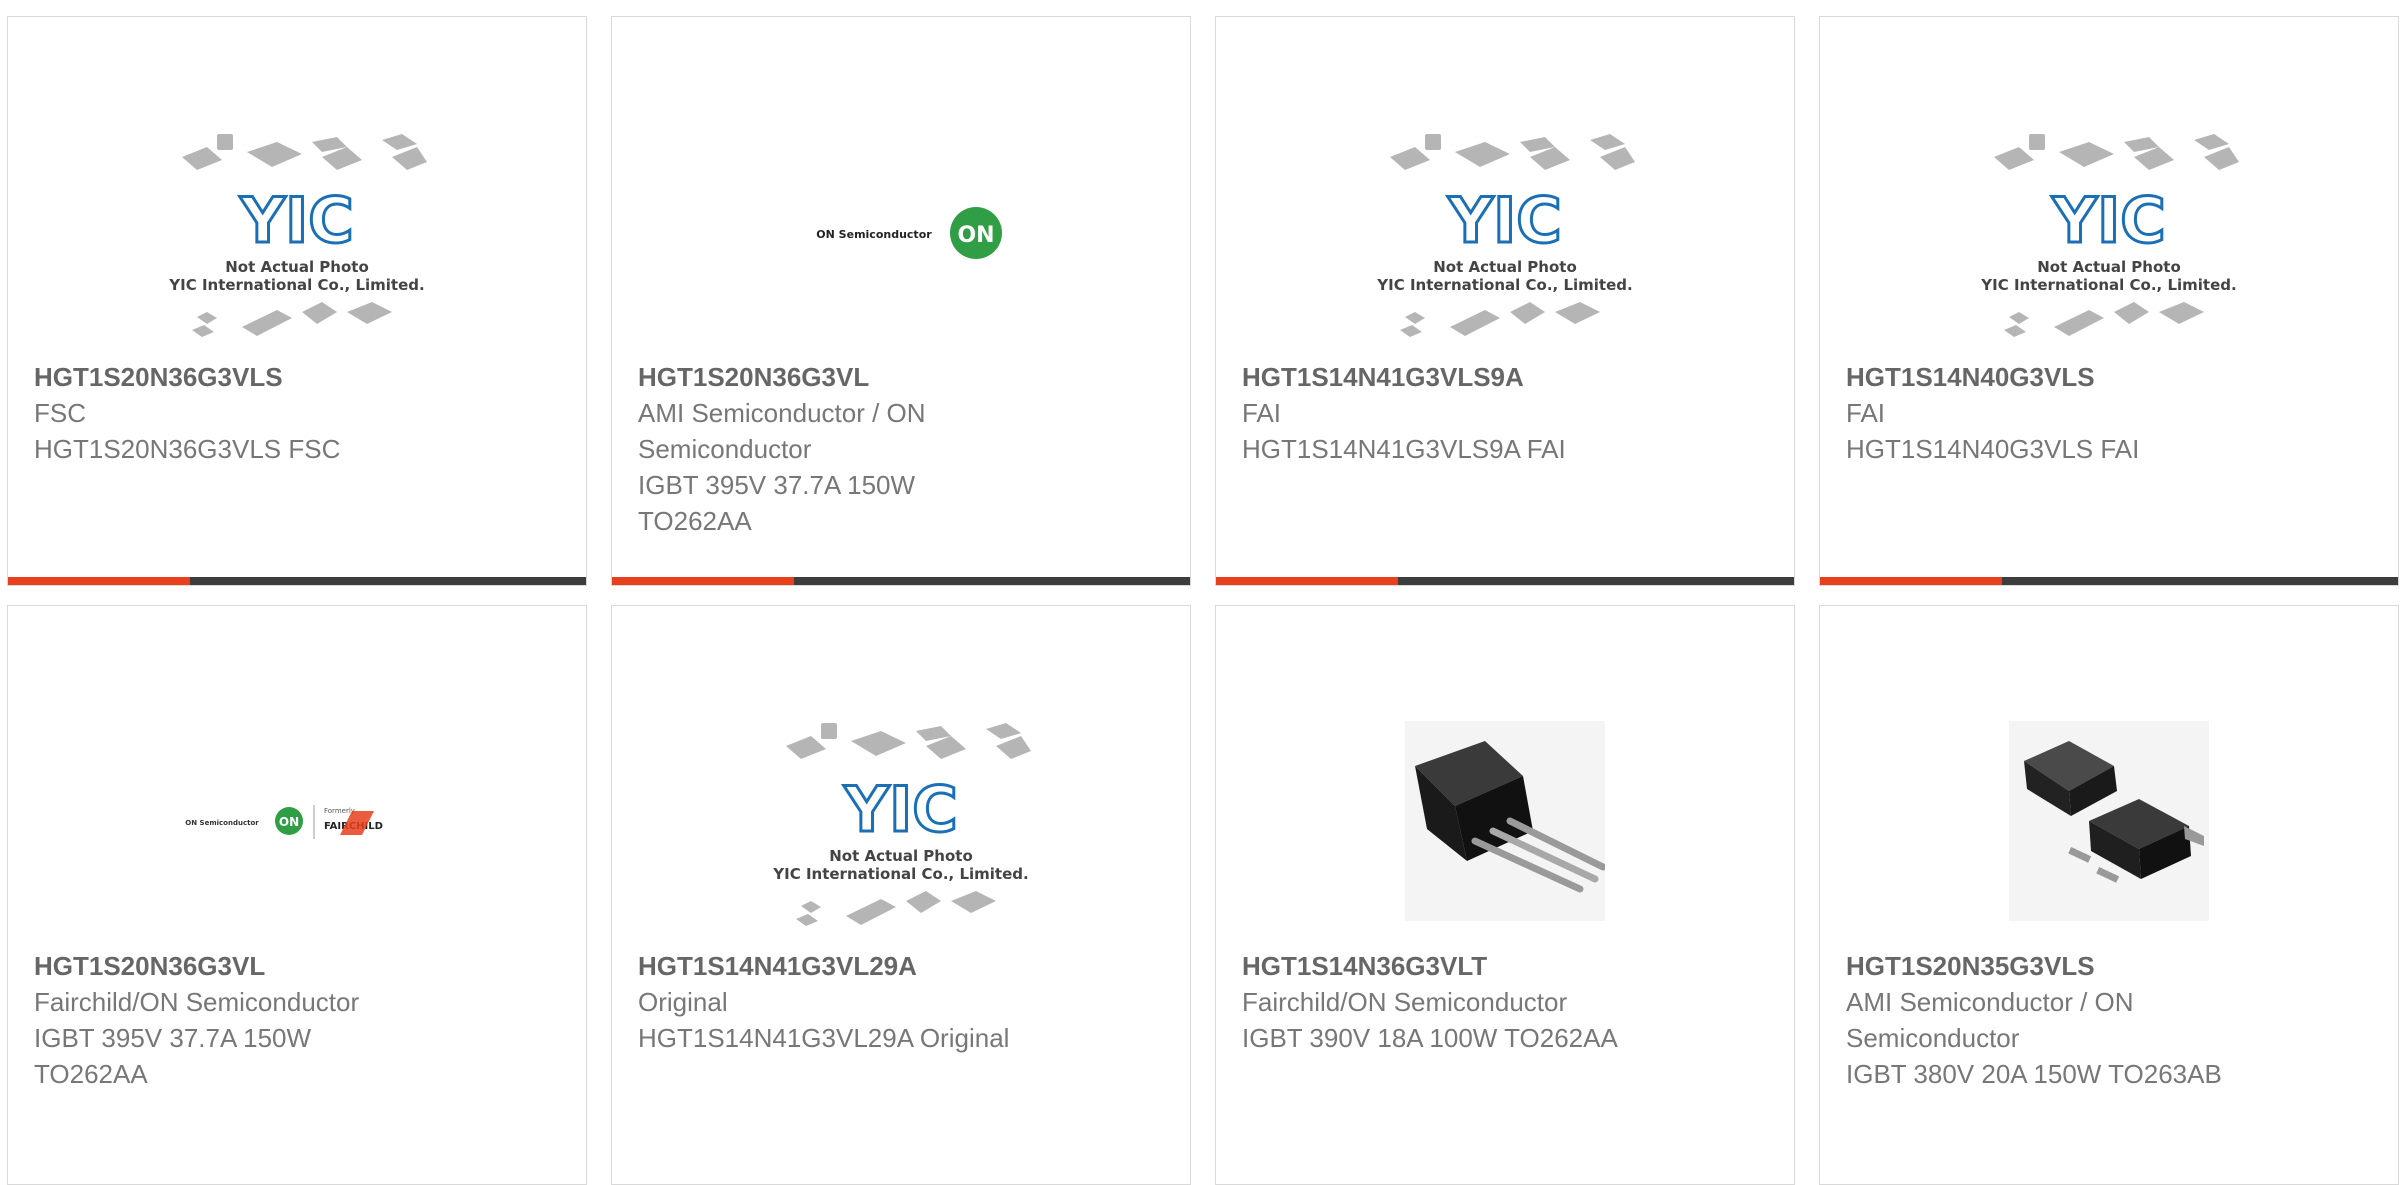 The image size is (2400, 1185). I want to click on description: HGT1S14N41G3VL29A Original, so click(824, 1038).